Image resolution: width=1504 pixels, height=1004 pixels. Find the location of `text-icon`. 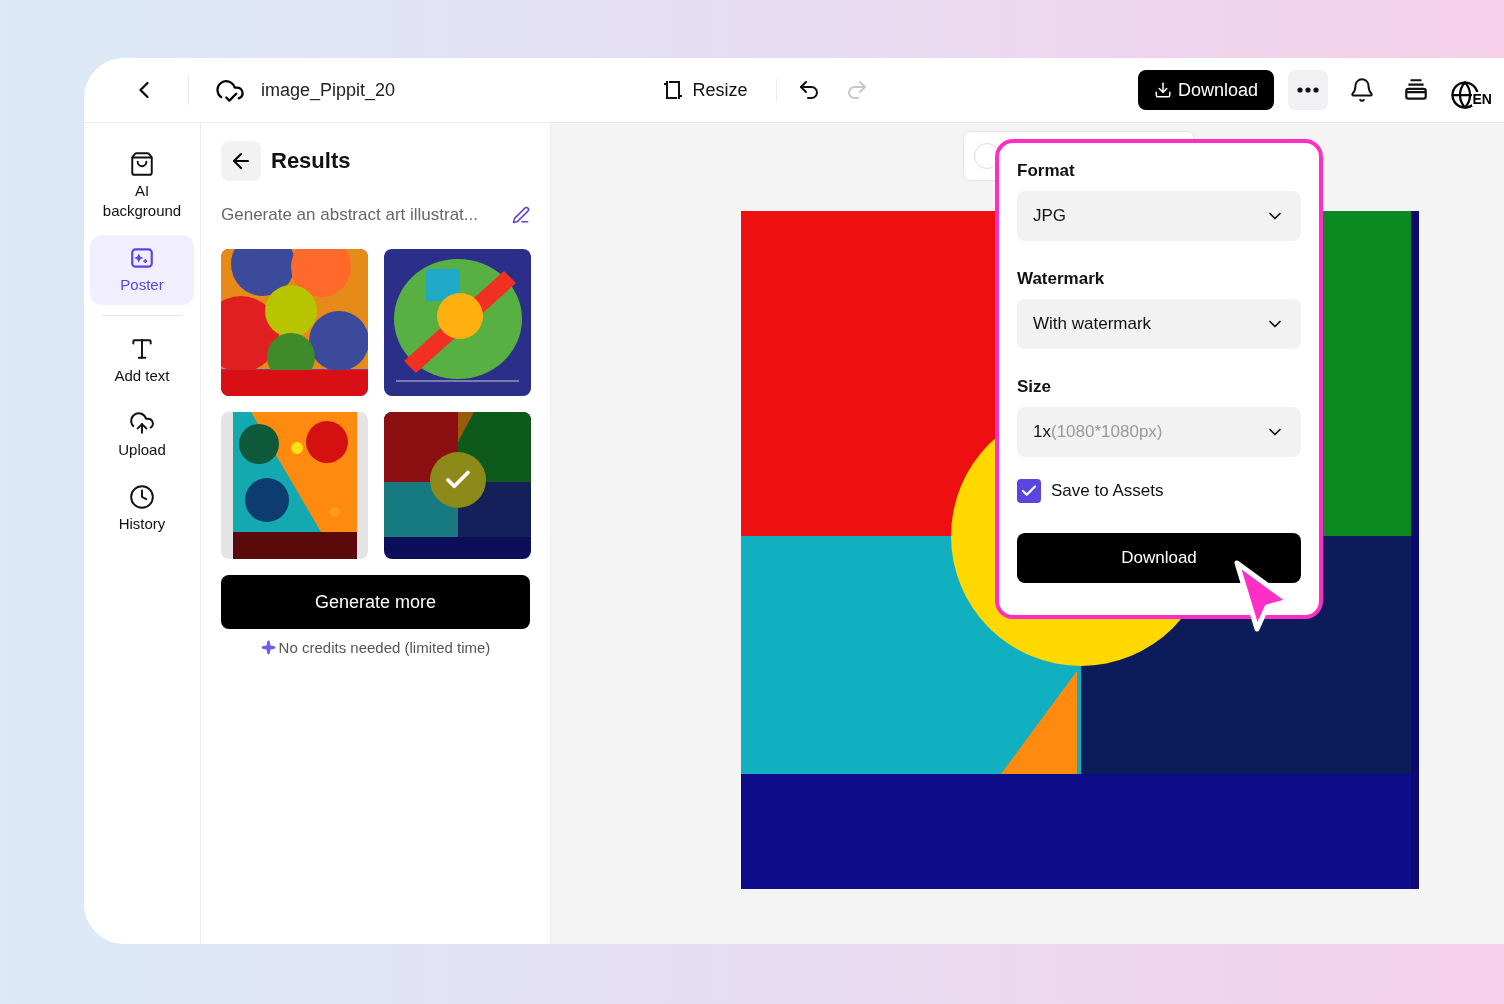

text-icon is located at coordinates (142, 349).